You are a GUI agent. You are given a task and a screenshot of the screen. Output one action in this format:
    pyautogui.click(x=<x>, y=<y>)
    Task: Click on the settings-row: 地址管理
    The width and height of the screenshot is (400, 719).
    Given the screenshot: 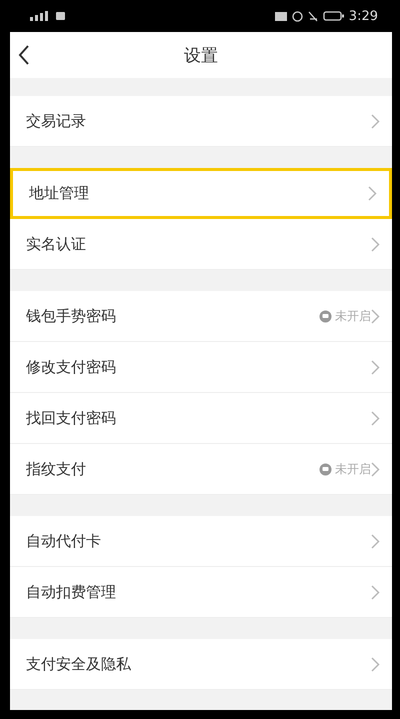 What is the action you would take?
    pyautogui.click(x=201, y=193)
    